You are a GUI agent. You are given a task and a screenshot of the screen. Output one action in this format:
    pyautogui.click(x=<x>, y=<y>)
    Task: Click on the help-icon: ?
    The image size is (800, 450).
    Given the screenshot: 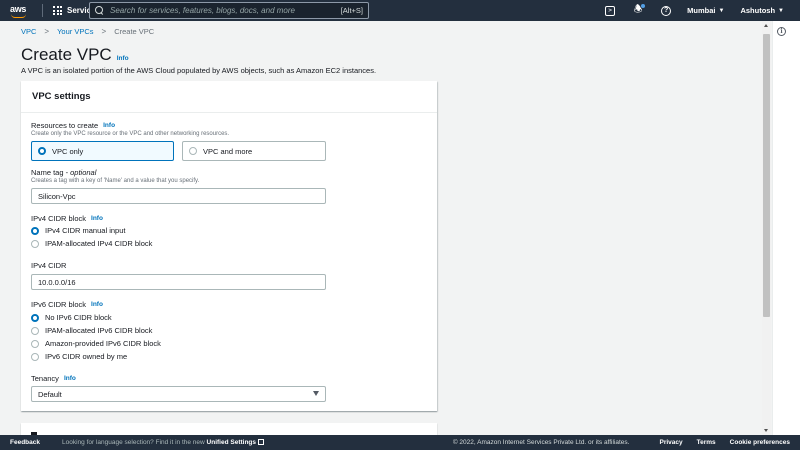 What is the action you would take?
    pyautogui.click(x=666, y=10)
    